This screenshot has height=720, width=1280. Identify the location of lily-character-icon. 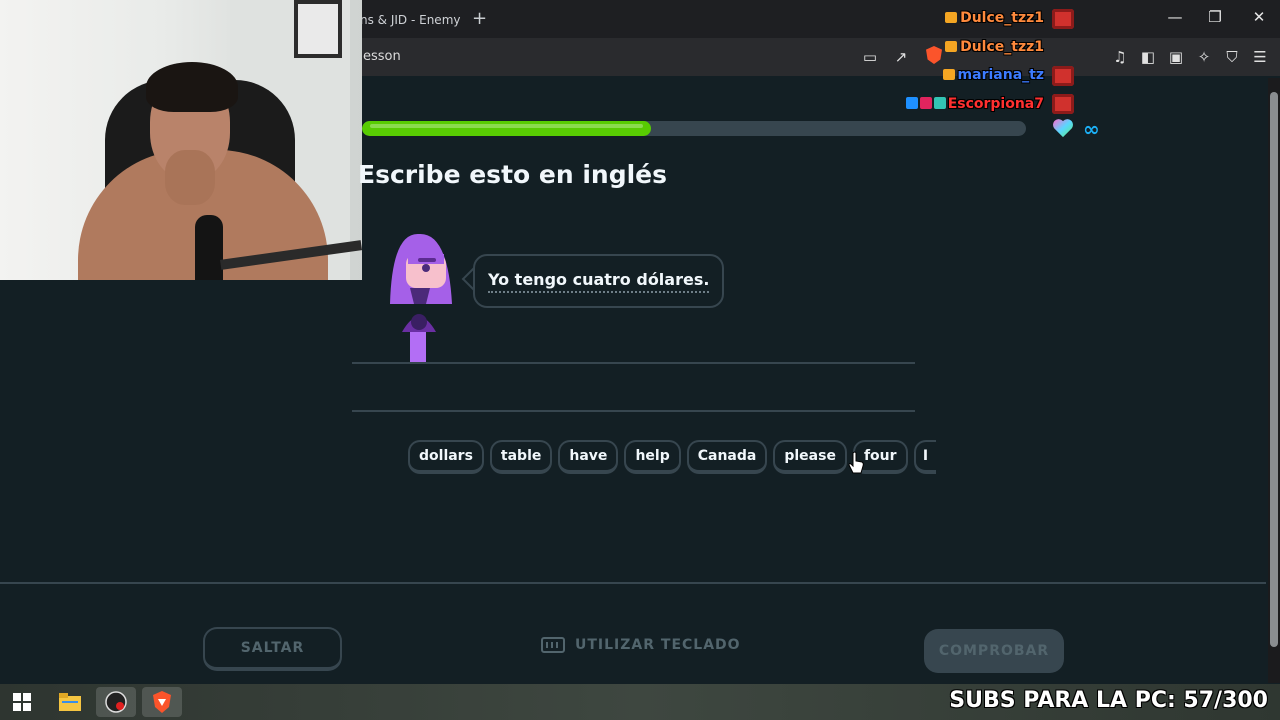
(421, 298).